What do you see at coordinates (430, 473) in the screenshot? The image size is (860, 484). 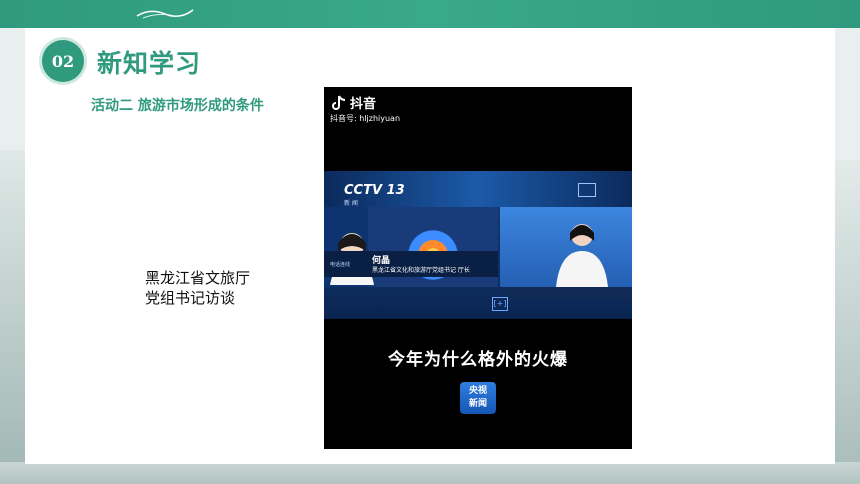 I see `landscape-bottom` at bounding box center [430, 473].